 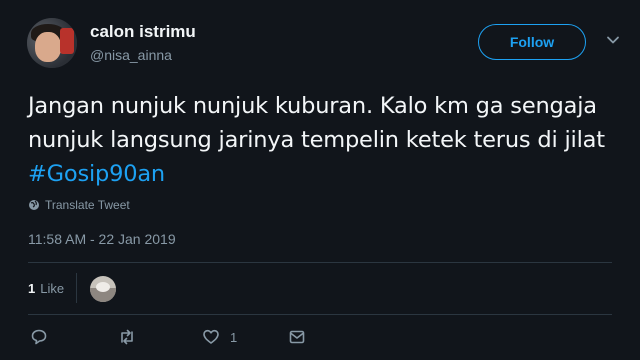 I want to click on translate-tweet-link: Translate Tweet, so click(x=79, y=205).